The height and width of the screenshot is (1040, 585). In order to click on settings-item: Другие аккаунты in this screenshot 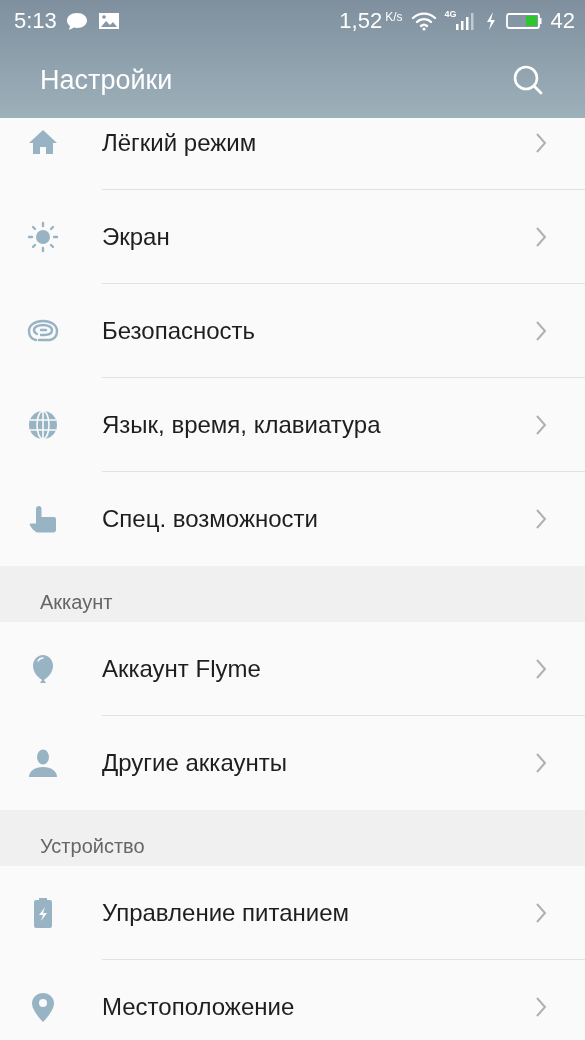, I will do `click(292, 763)`.